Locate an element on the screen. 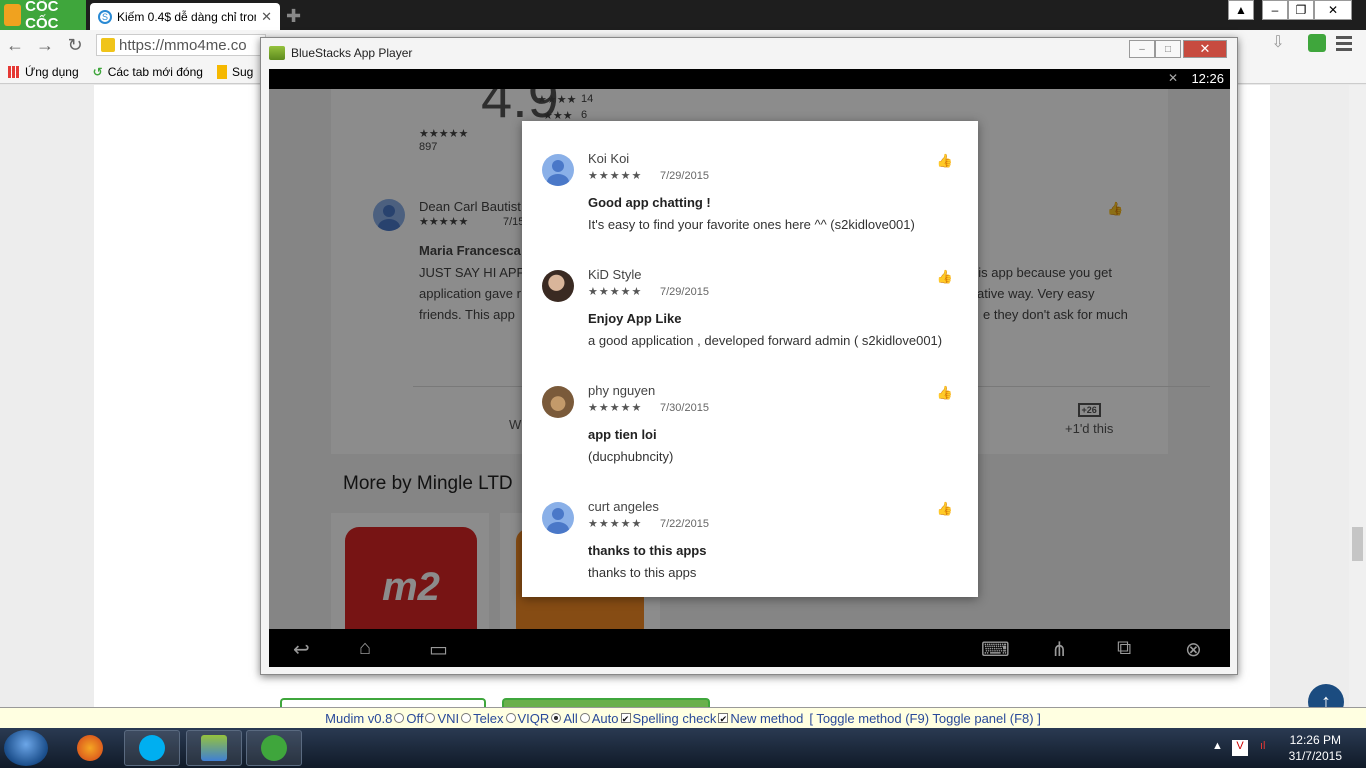 This screenshot has height=768, width=1366. extension-icon is located at coordinates (1317, 43).